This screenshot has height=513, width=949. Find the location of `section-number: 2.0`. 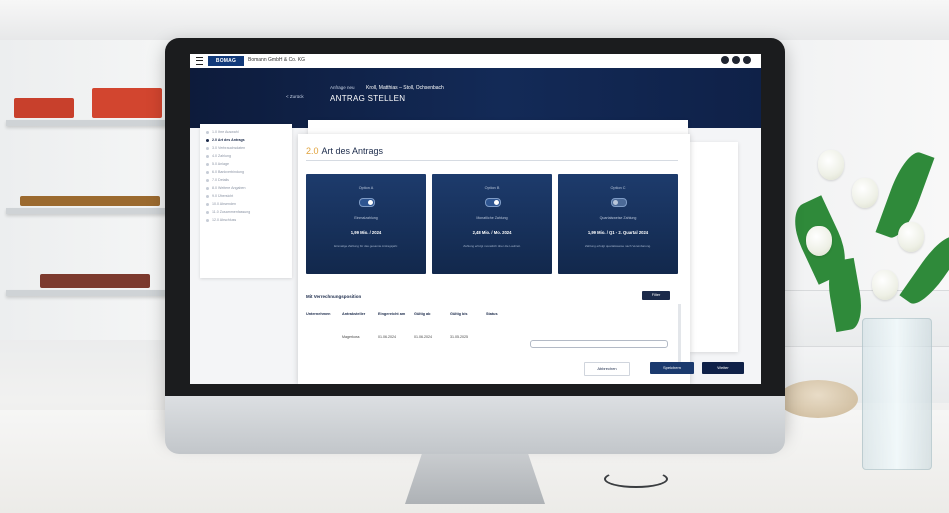

section-number: 2.0 is located at coordinates (312, 151).